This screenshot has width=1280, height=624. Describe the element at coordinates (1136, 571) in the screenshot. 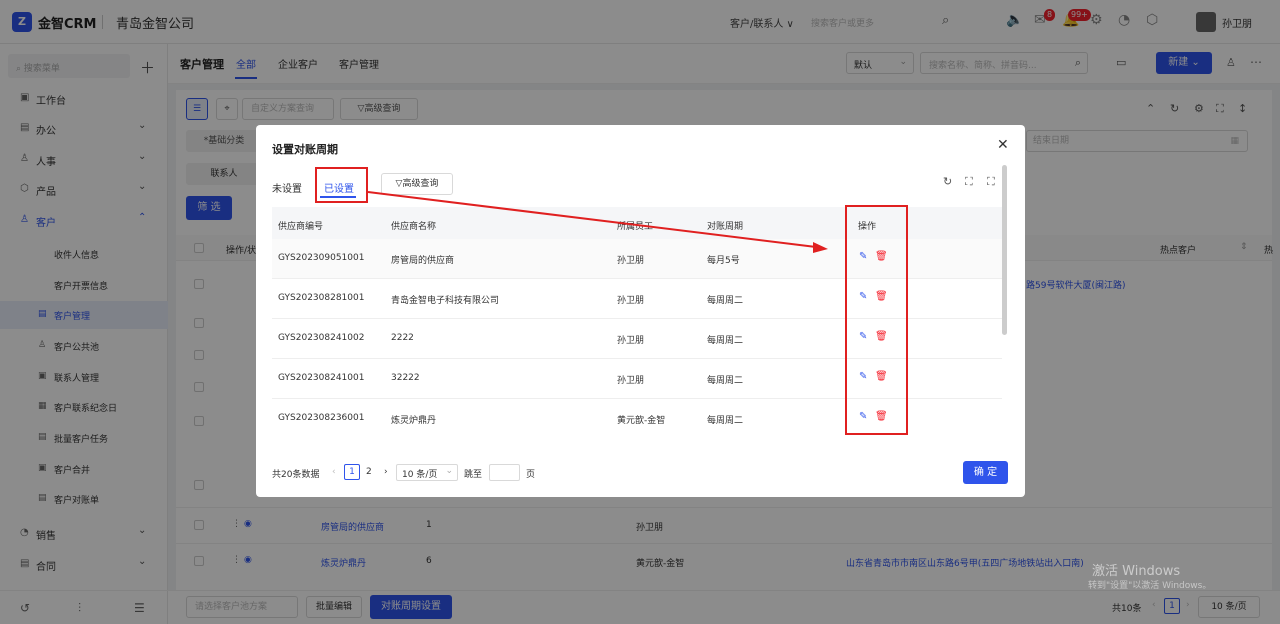

I see `watermark-title: 激活 Windows` at that location.